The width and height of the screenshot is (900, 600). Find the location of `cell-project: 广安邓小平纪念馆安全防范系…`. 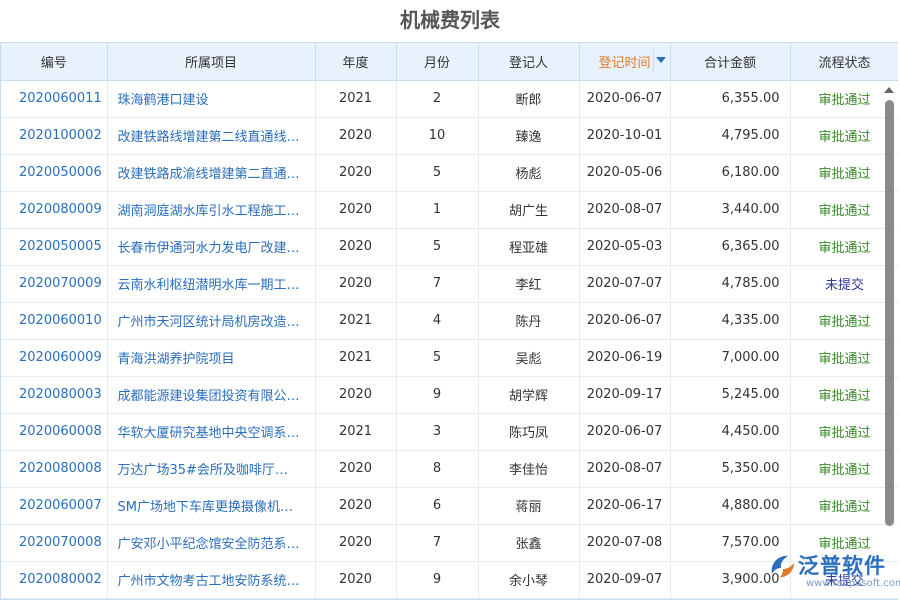

cell-project: 广安邓小平纪念馆安全防范系… is located at coordinates (211, 543).